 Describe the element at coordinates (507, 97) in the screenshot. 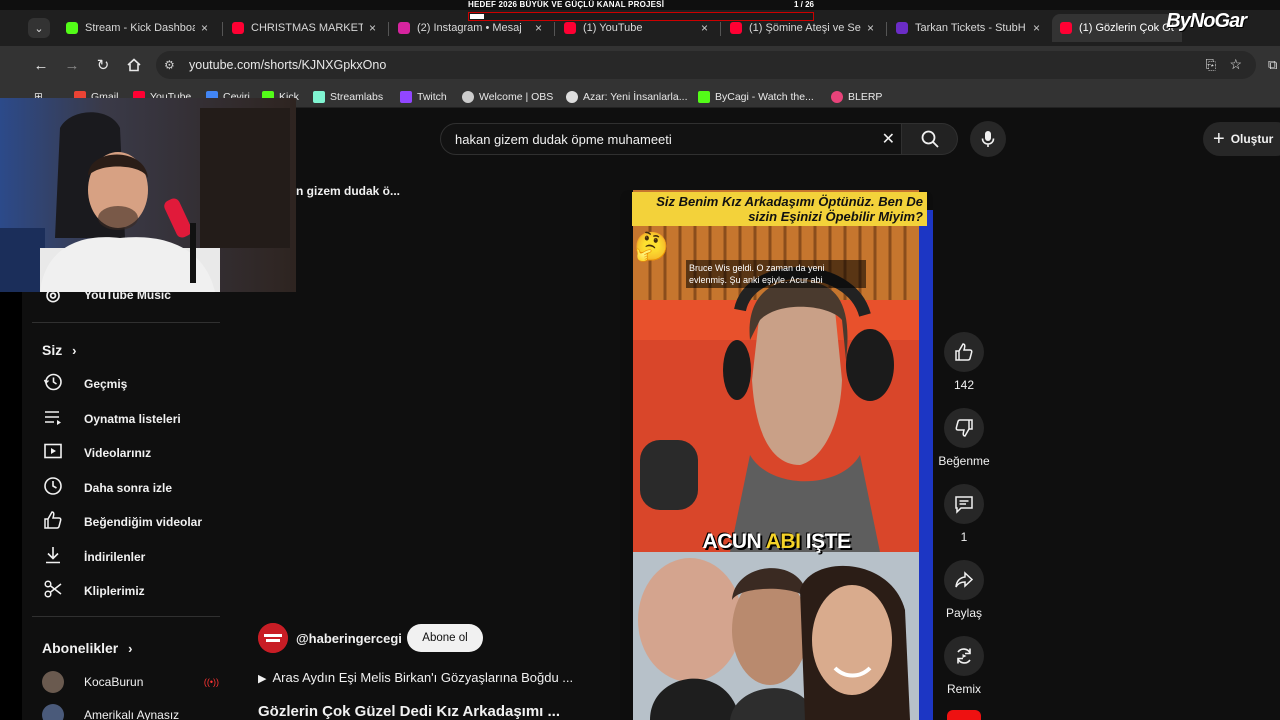

I see `bookmark-obs: Welcome | OBS` at that location.